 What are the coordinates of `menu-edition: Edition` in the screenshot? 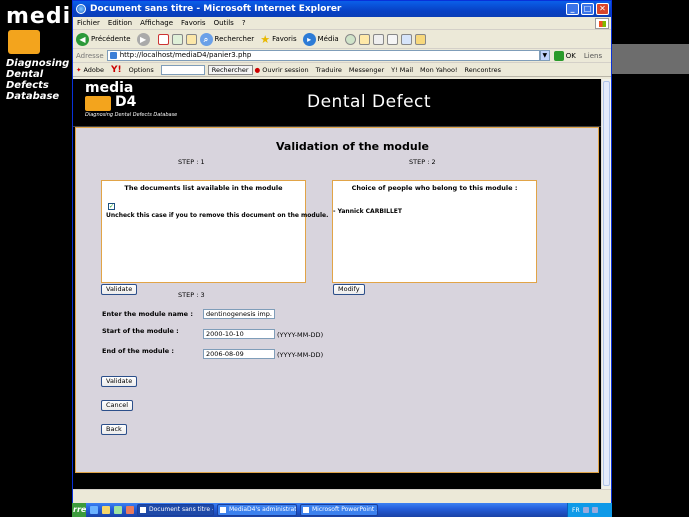 It's located at (120, 23).